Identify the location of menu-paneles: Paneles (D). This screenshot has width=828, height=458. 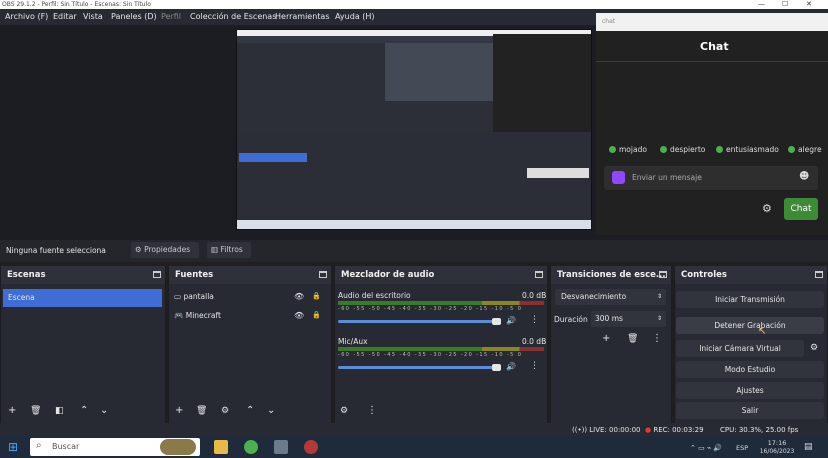
(134, 17).